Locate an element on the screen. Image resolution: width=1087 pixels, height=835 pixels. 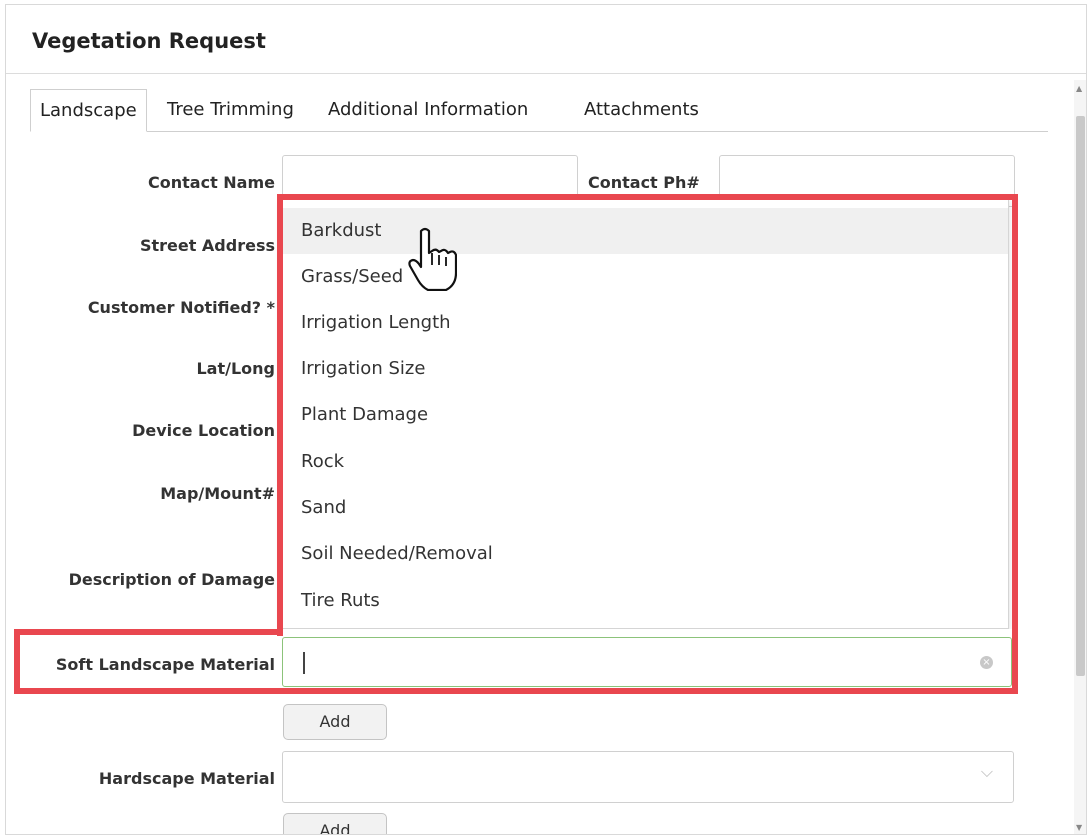
vertical-scrollbar: ▲ ▼ is located at coordinates (1080, 457).